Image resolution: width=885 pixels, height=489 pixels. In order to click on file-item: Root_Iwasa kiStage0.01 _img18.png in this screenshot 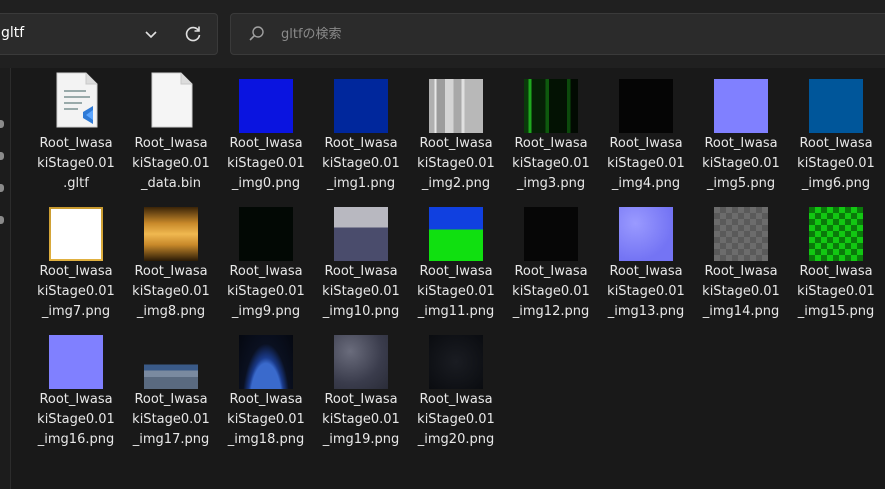, I will do `click(266, 386)`.